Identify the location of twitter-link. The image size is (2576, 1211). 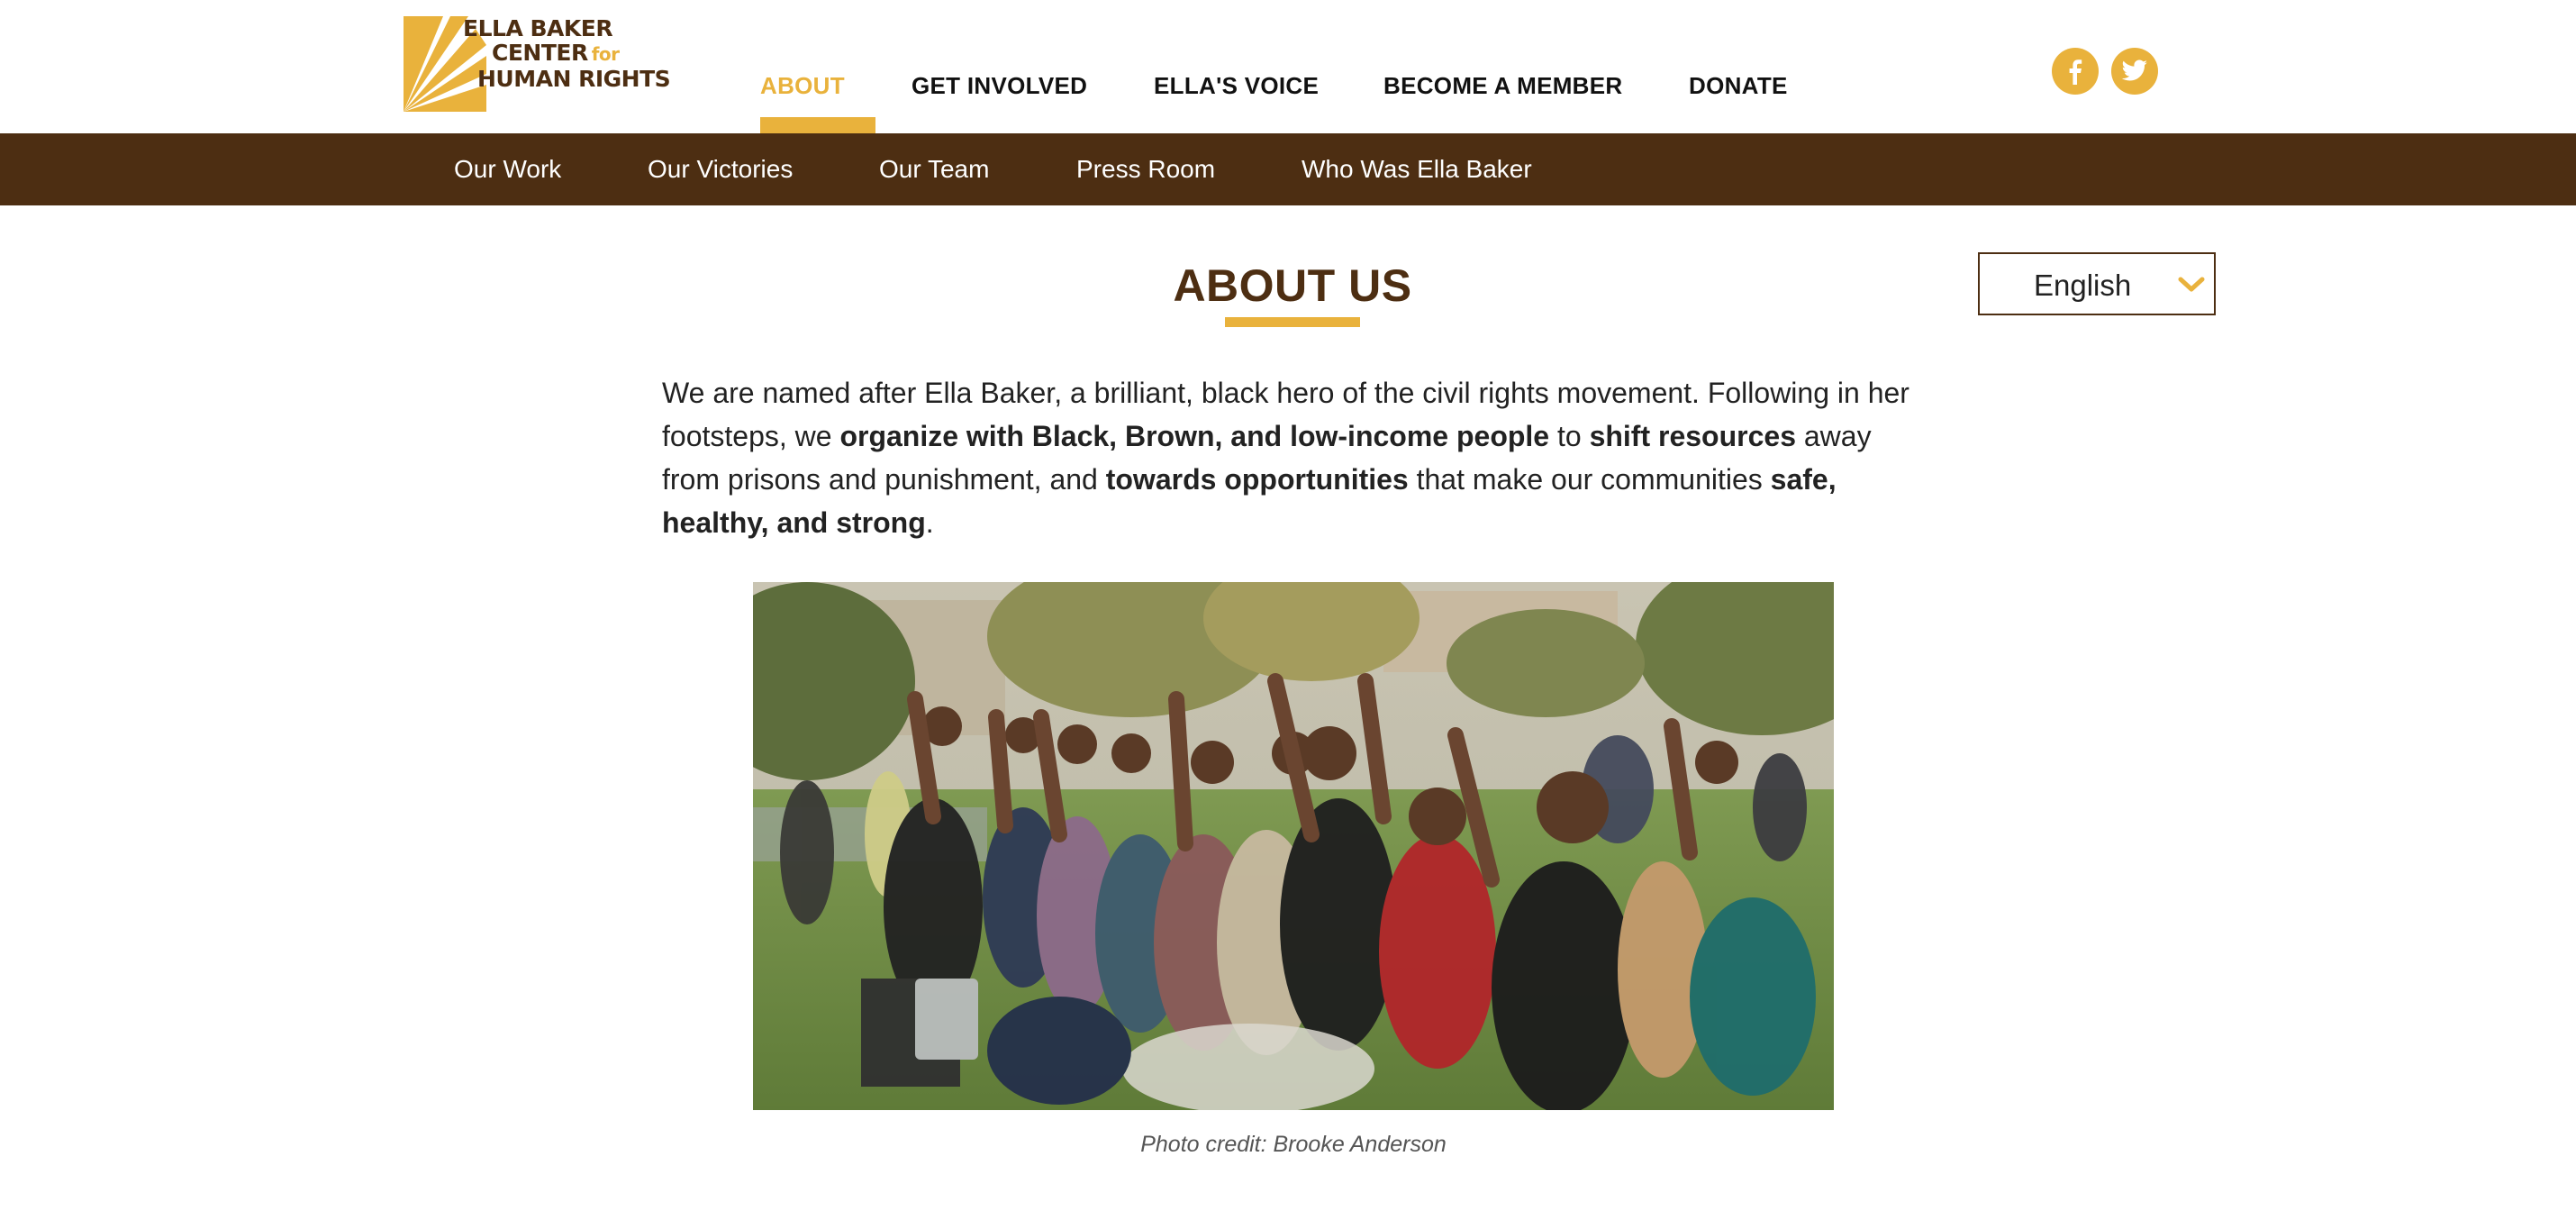
(2134, 71).